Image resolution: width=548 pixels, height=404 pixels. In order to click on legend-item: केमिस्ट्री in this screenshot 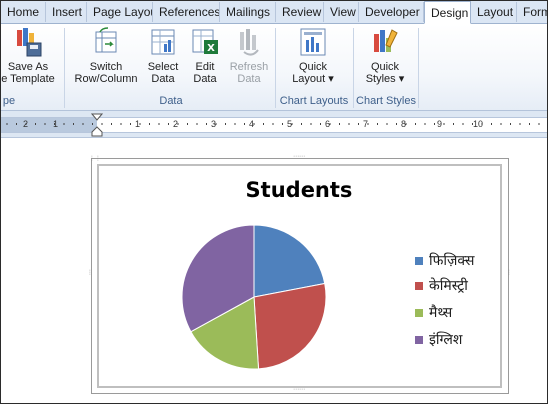, I will do `click(441, 285)`.